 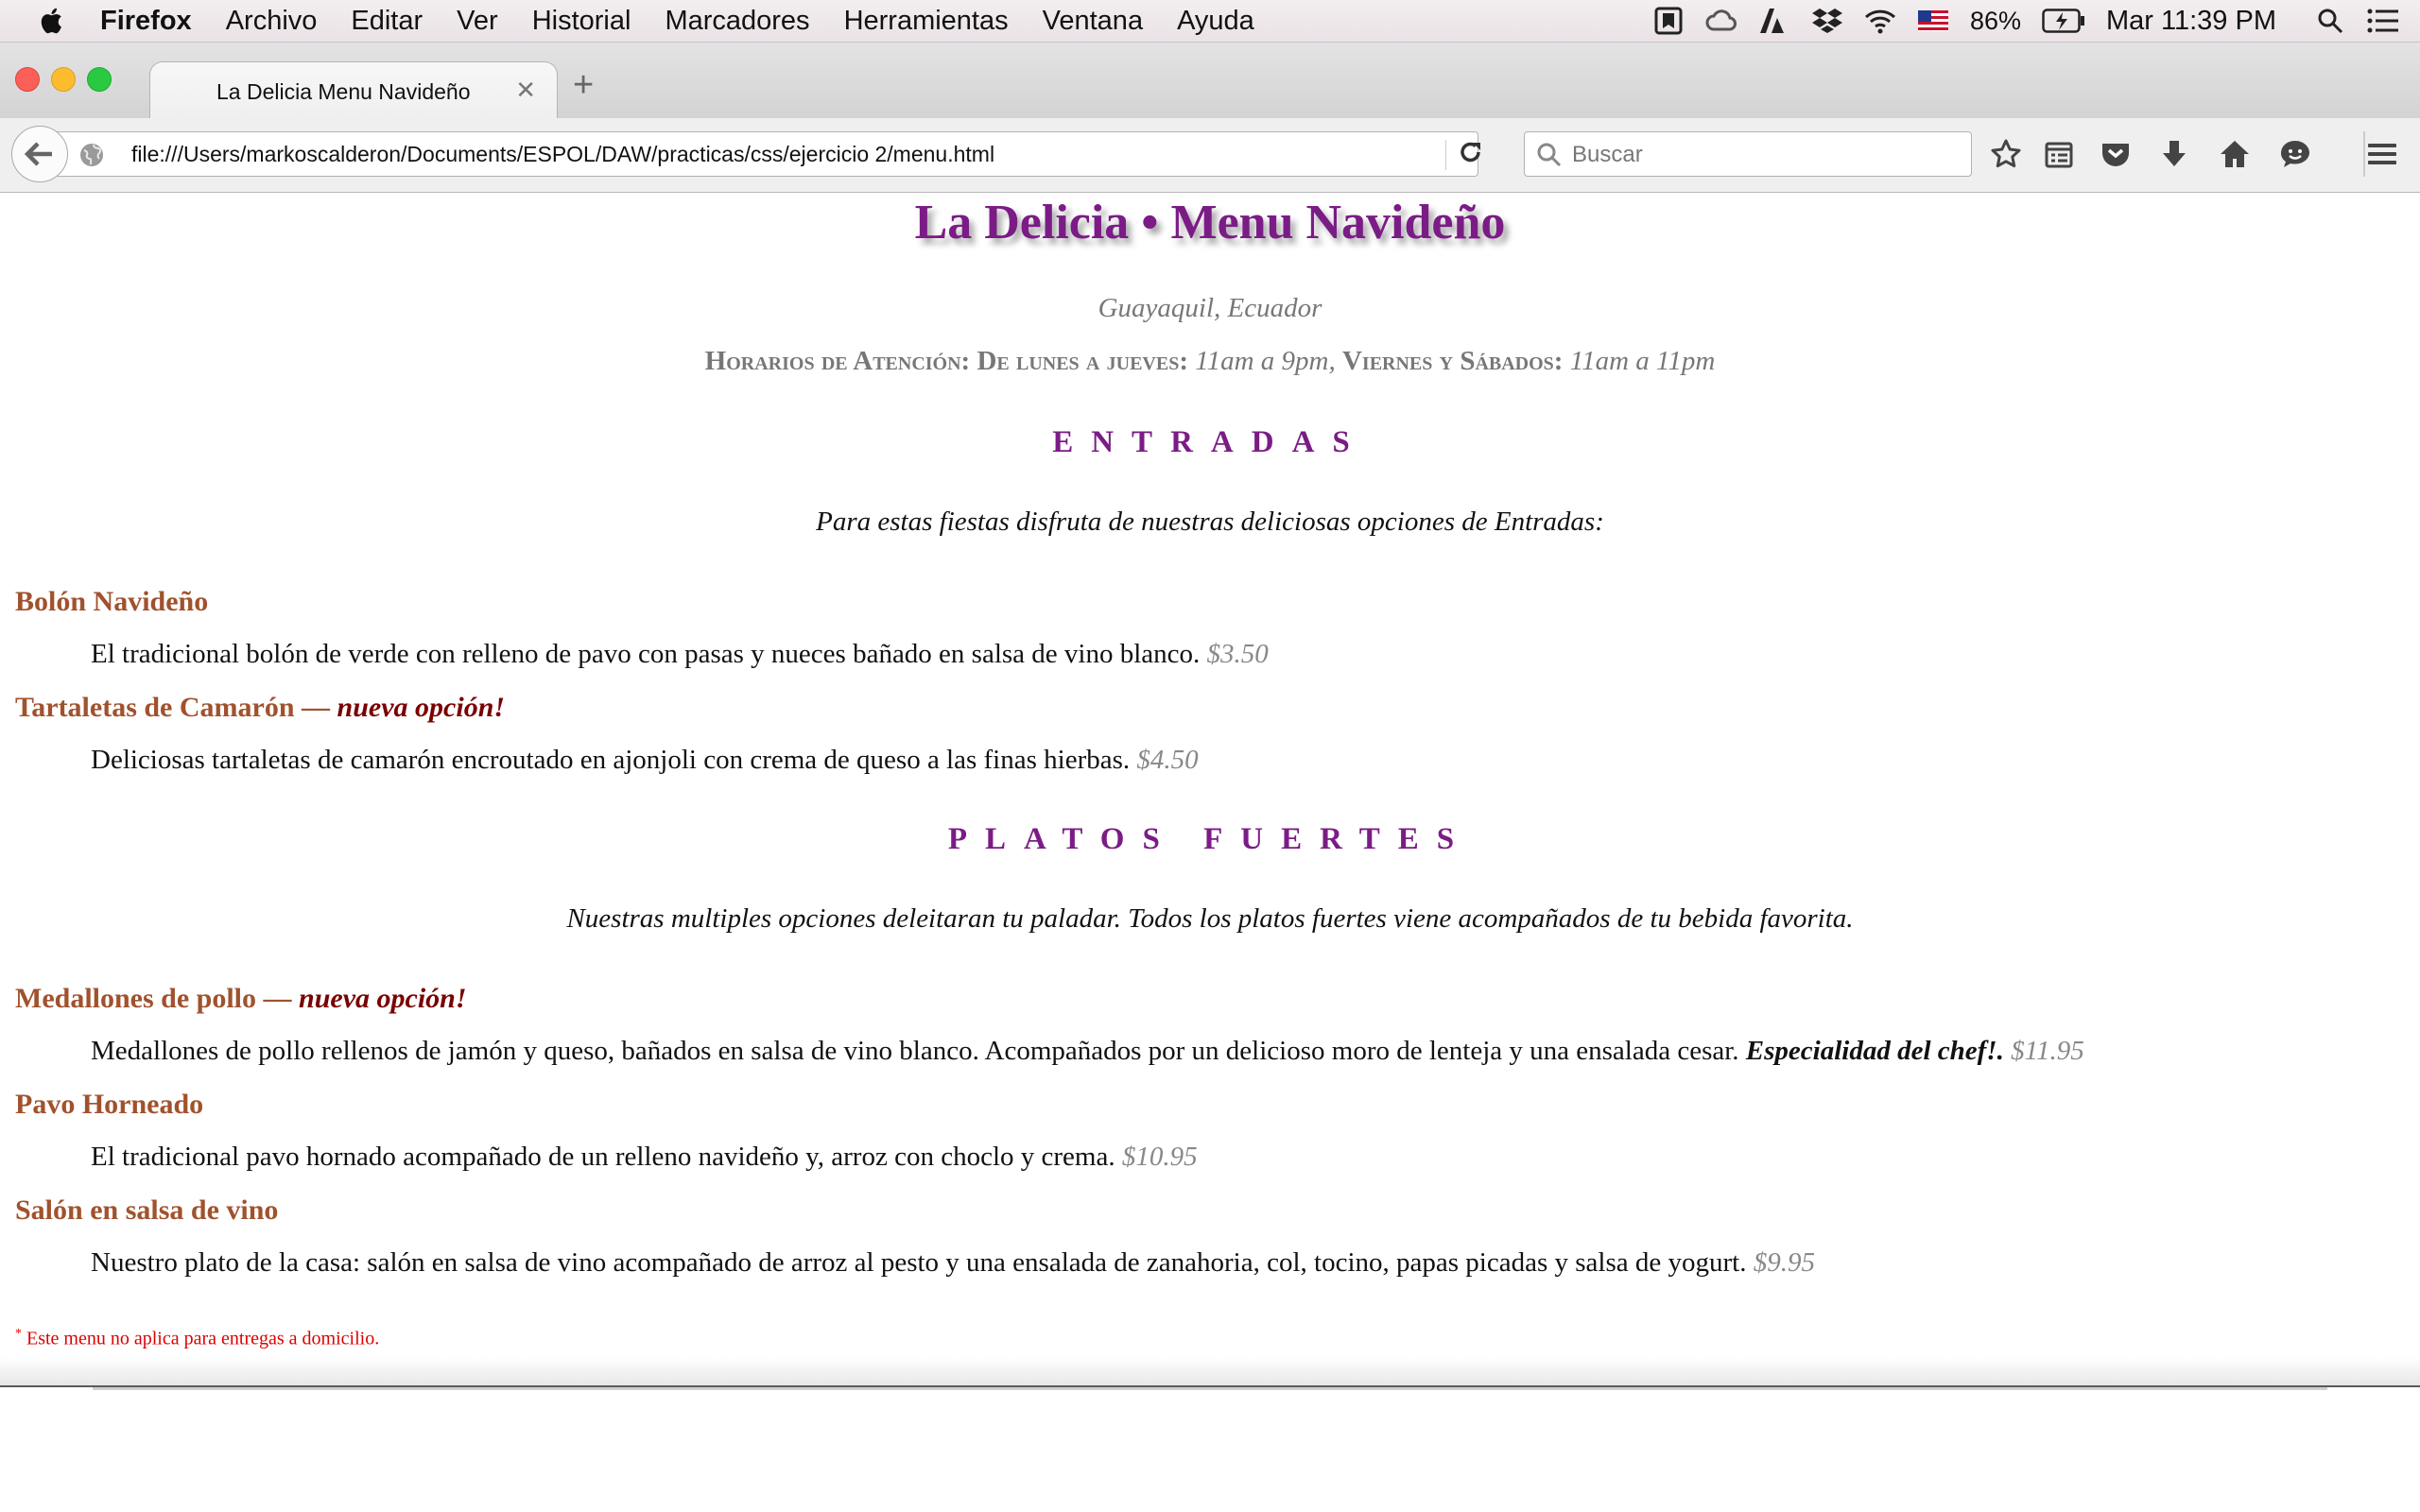 I want to click on bookmark-app-icon, so click(x=1668, y=21).